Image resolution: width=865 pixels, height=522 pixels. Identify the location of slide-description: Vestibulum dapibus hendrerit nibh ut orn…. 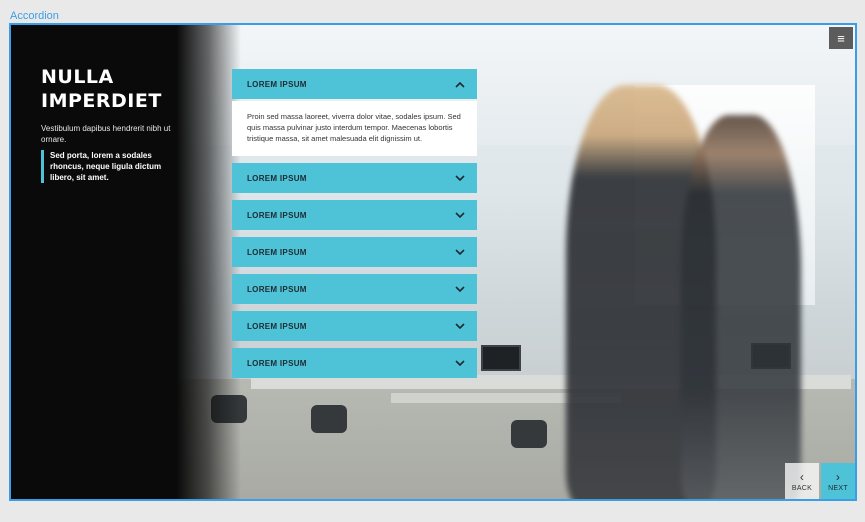
(106, 134).